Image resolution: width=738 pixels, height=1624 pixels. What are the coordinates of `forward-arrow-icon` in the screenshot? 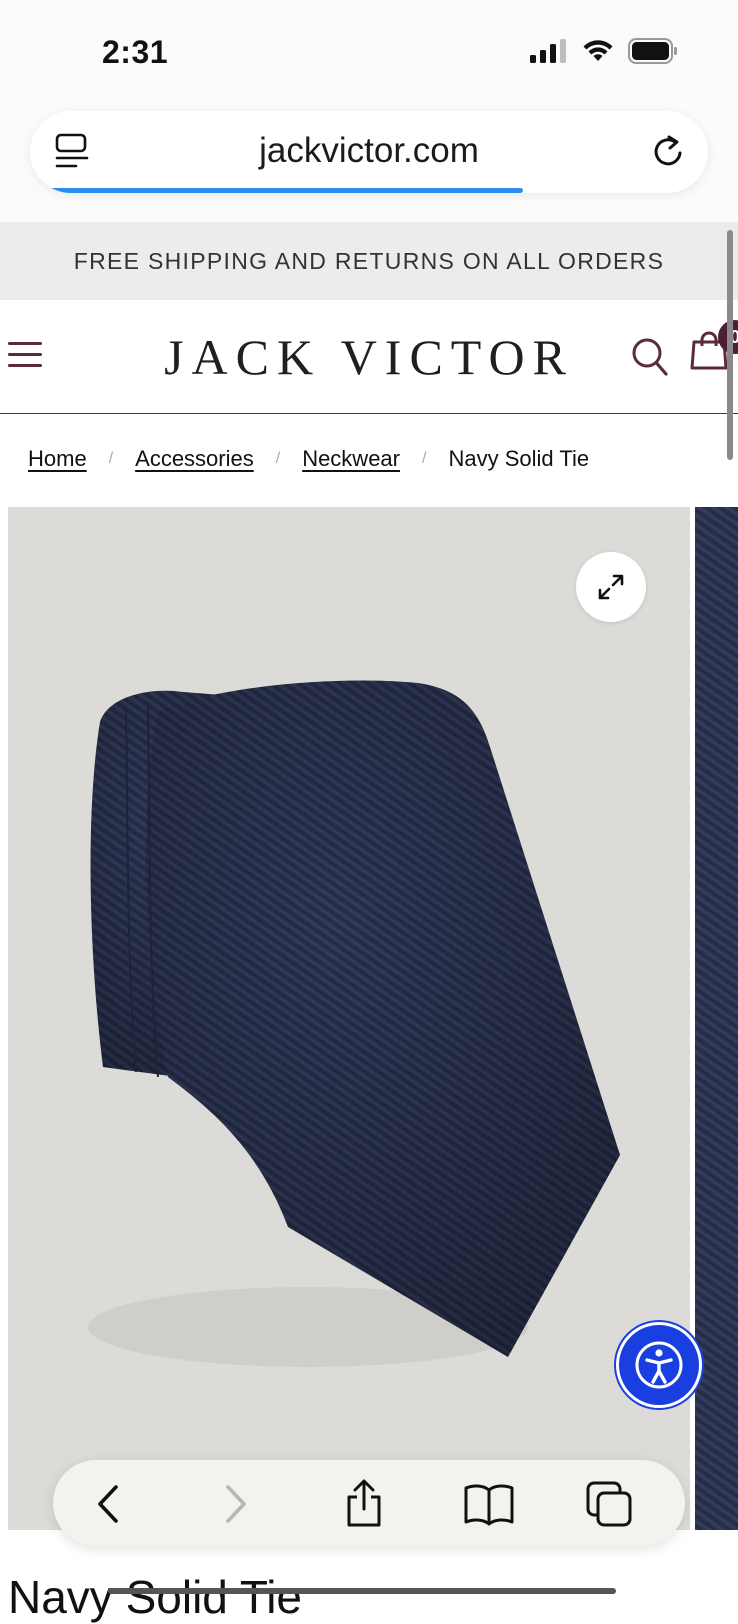 It's located at (236, 1504).